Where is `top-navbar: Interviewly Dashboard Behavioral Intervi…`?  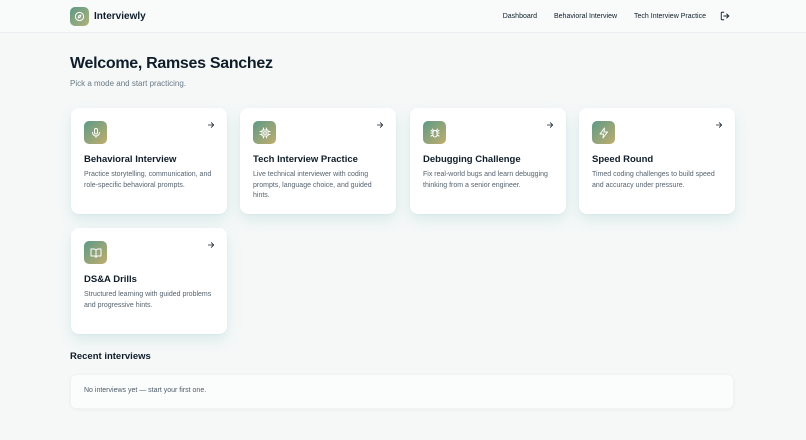 top-navbar: Interviewly Dashboard Behavioral Intervi… is located at coordinates (403, 16).